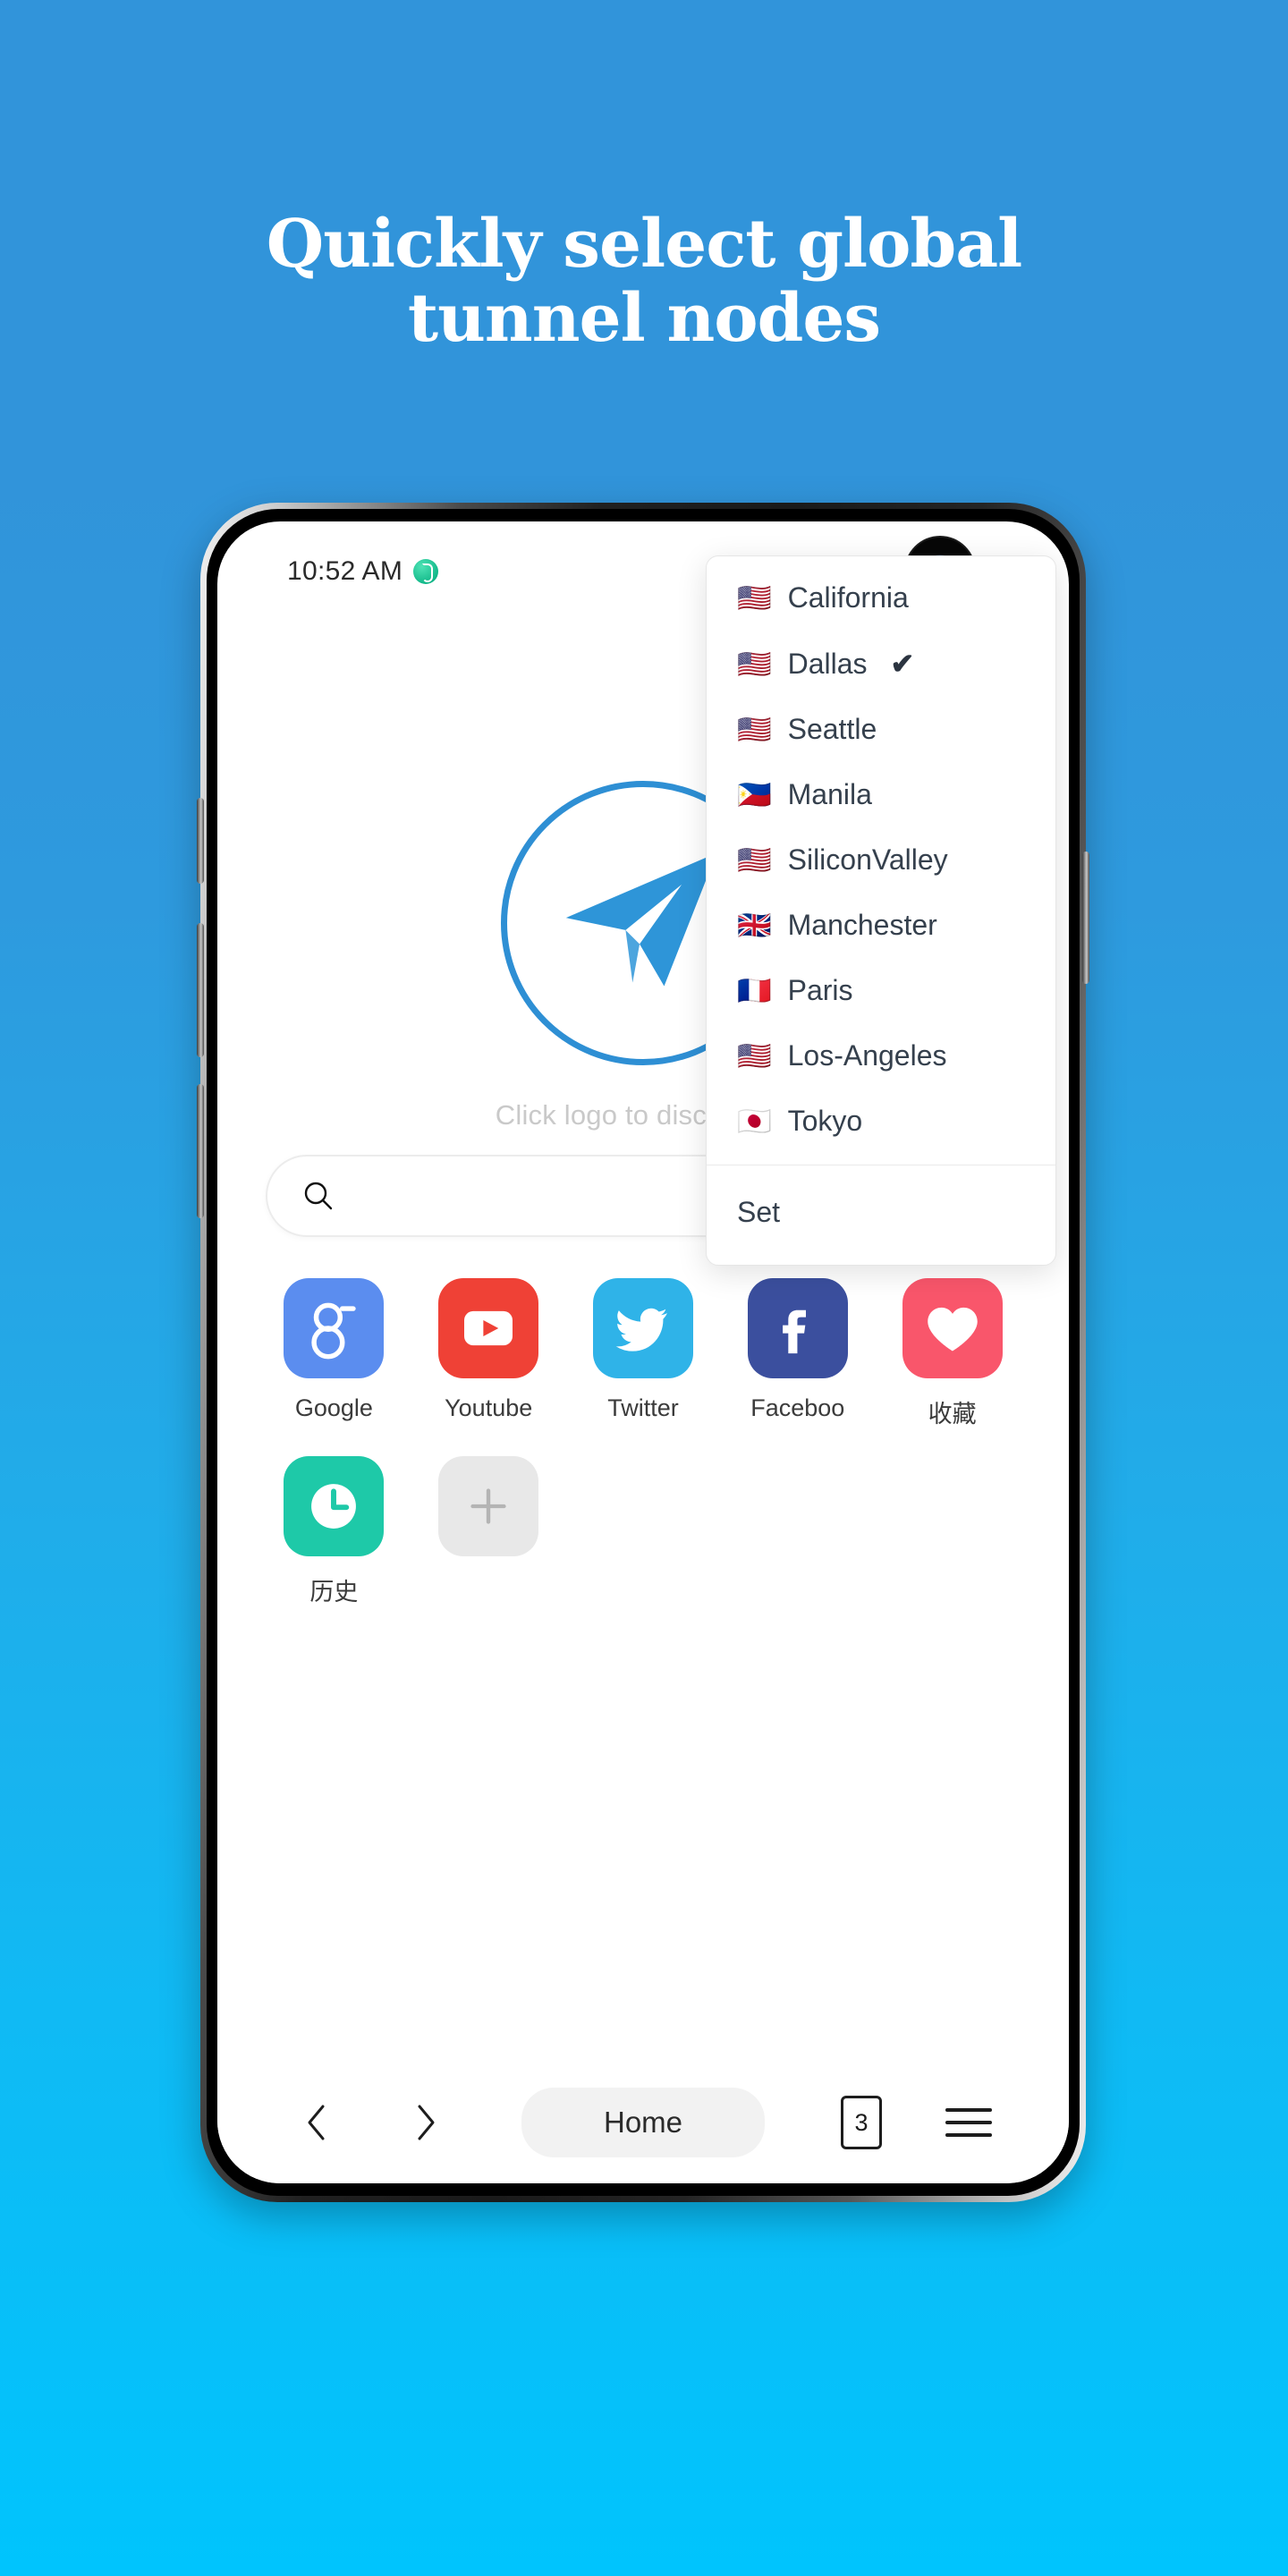 The height and width of the screenshot is (2576, 1288). Describe the element at coordinates (820, 990) in the screenshot. I see `dropdown-item-label: Paris` at that location.